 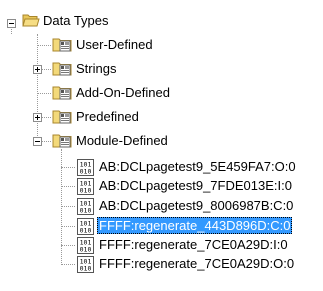 I want to click on tree-node-label: Module-Defined, so click(x=122, y=140).